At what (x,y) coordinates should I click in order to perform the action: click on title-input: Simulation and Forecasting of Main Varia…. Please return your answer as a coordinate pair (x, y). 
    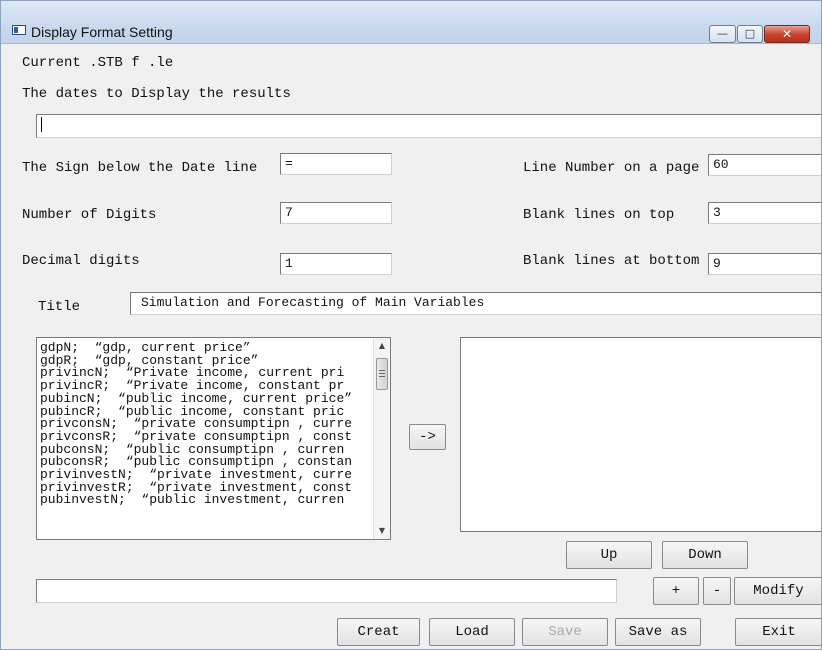
    Looking at the image, I should click on (475, 303).